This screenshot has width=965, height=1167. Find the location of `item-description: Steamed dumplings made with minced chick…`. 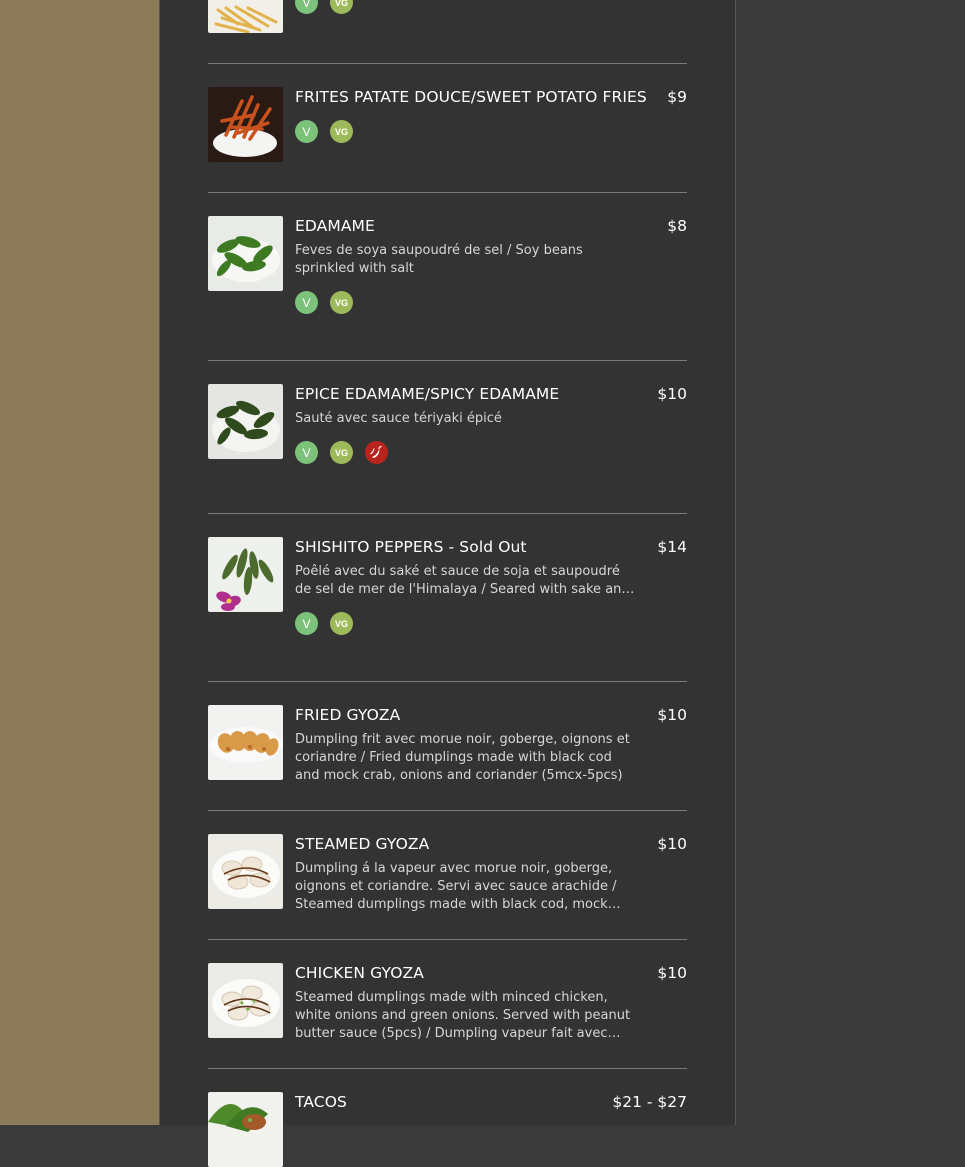

item-description: Steamed dumplings made with minced chick… is located at coordinates (463, 1015).